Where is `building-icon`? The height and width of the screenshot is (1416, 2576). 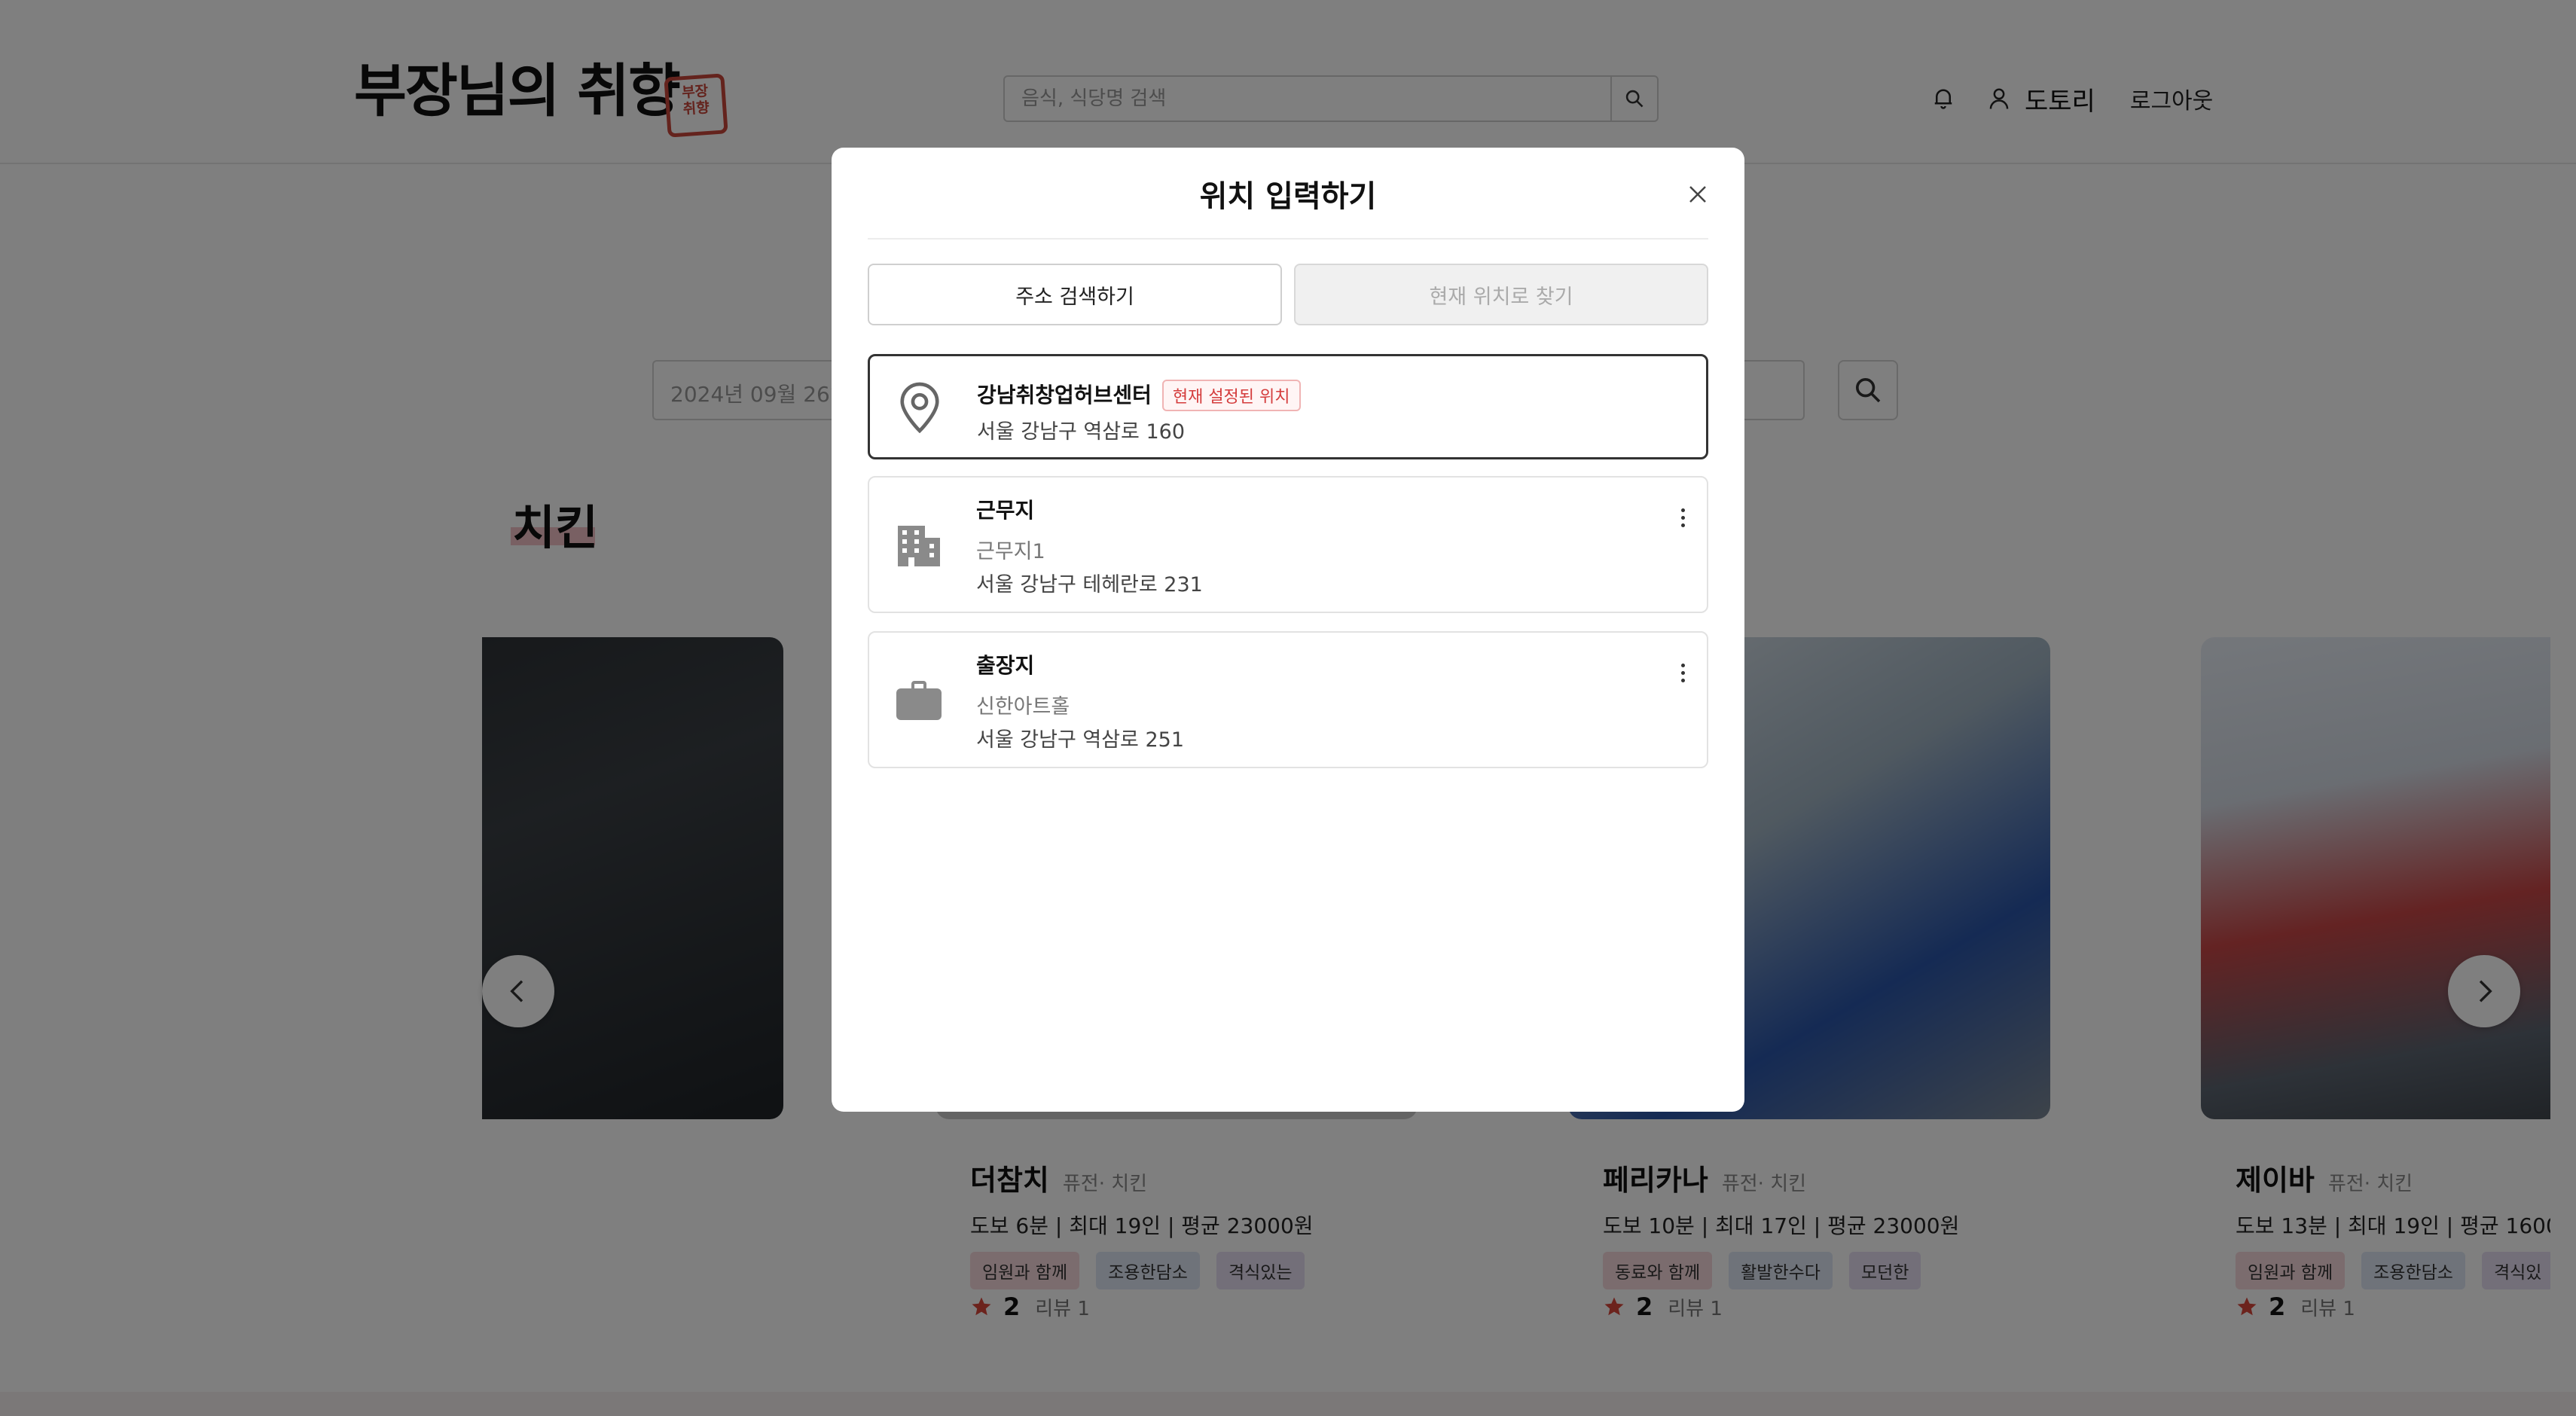
building-icon is located at coordinates (919, 545).